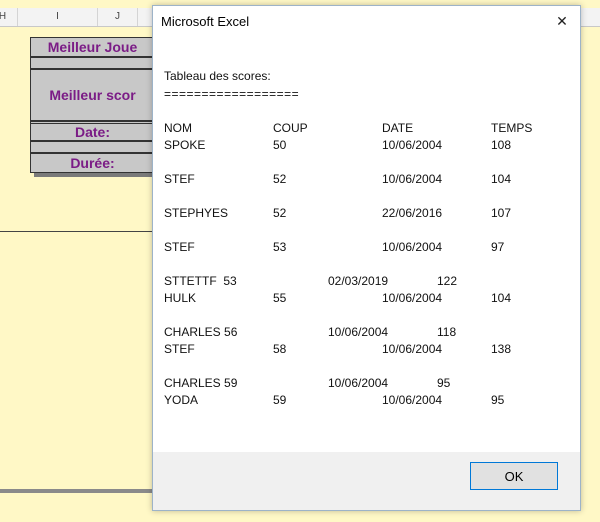 The width and height of the screenshot is (600, 522). I want to click on close-icon: ✕, so click(562, 21).